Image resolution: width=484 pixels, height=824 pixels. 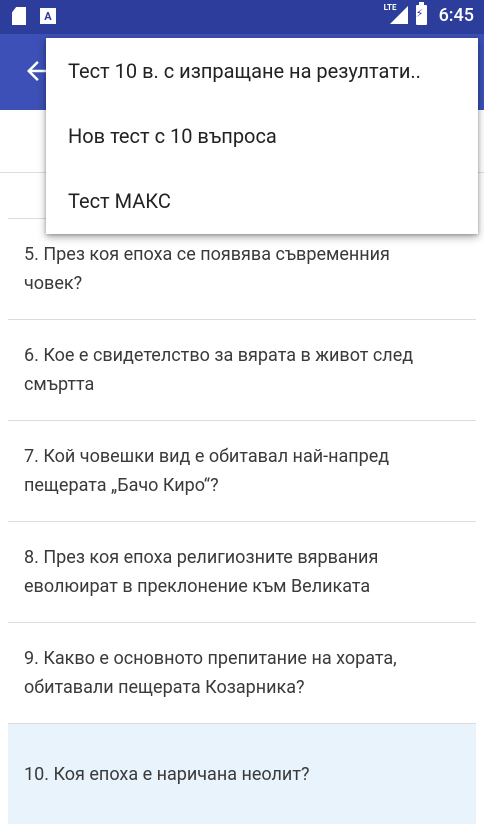 I want to click on clock: 6:45, so click(x=456, y=15).